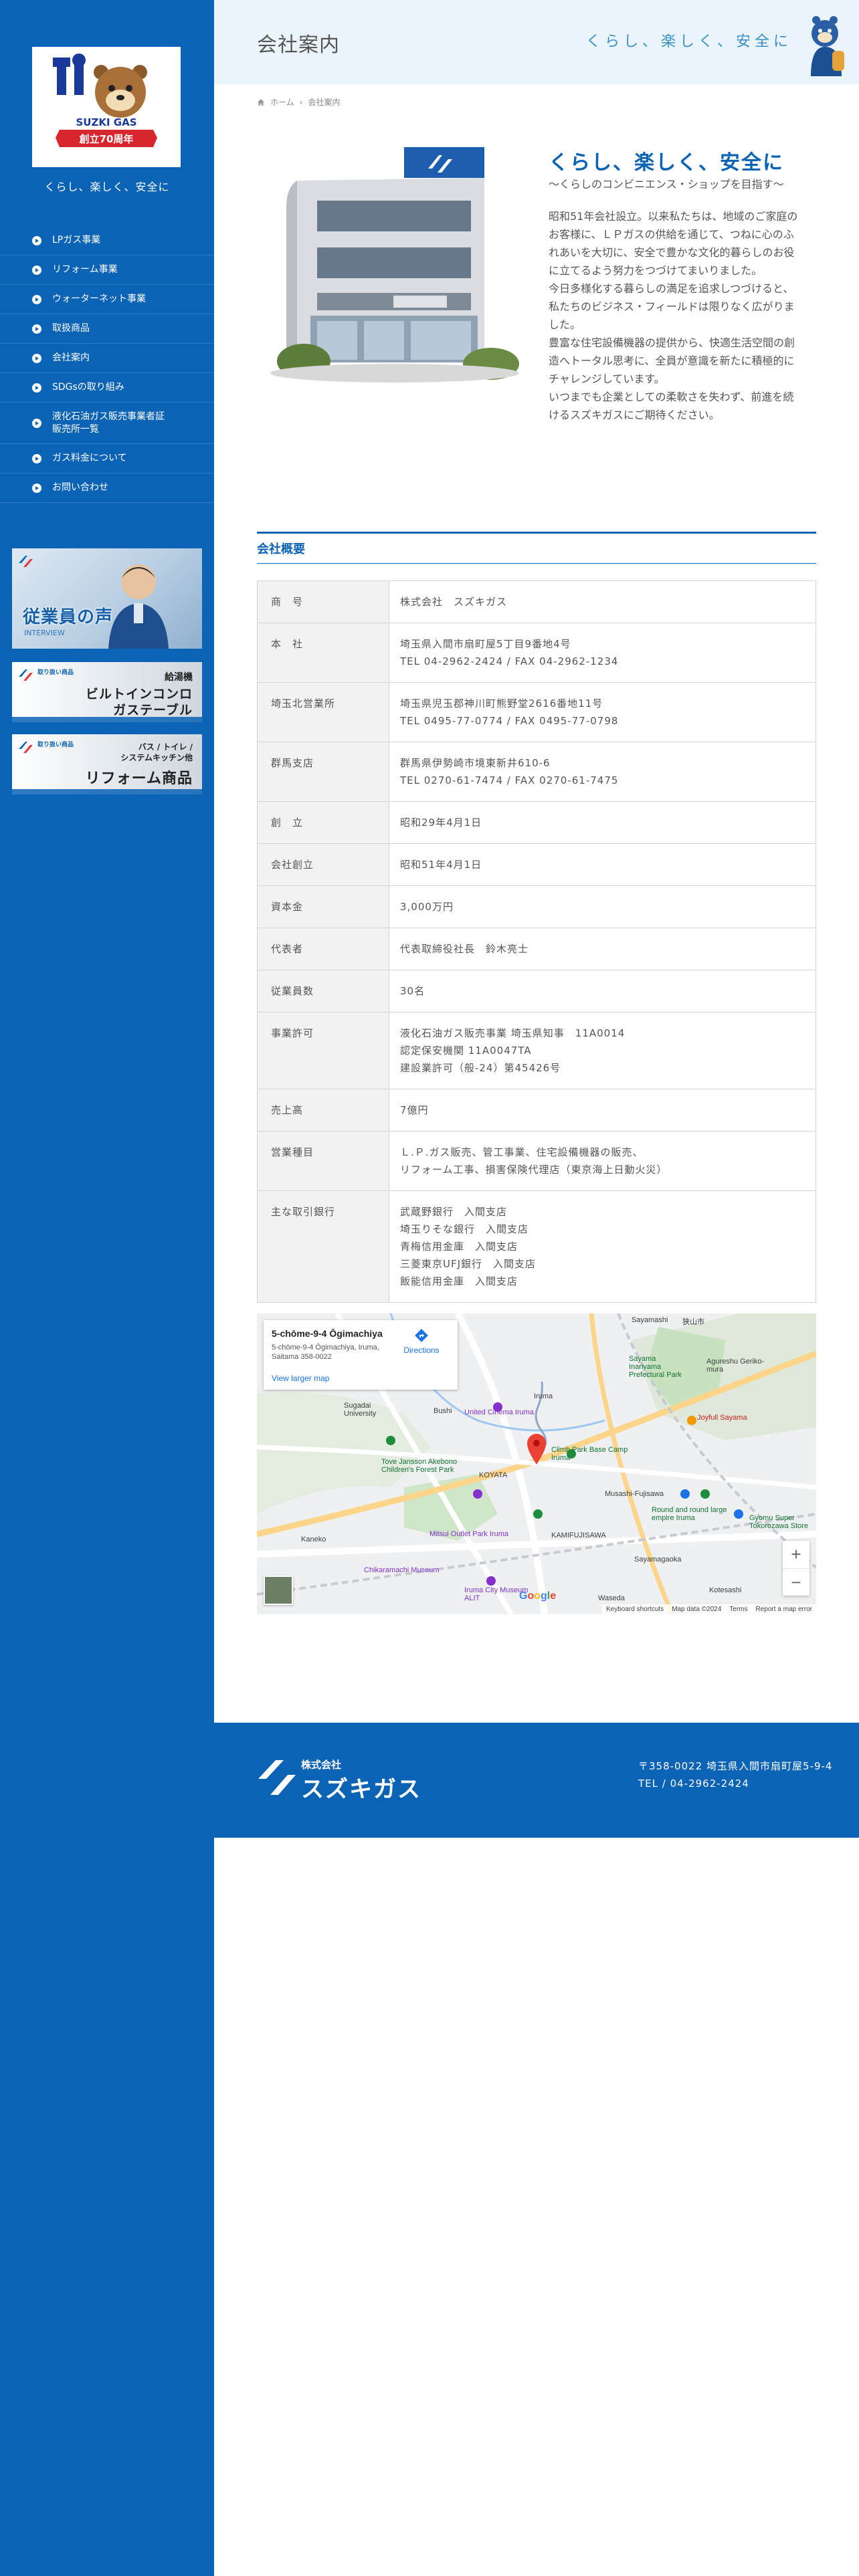 This screenshot has width=859, height=2576. I want to click on page-title: 会社案内, so click(299, 45).